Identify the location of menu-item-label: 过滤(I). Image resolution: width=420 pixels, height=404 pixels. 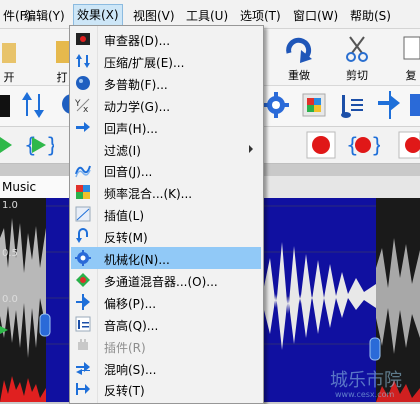
(122, 150).